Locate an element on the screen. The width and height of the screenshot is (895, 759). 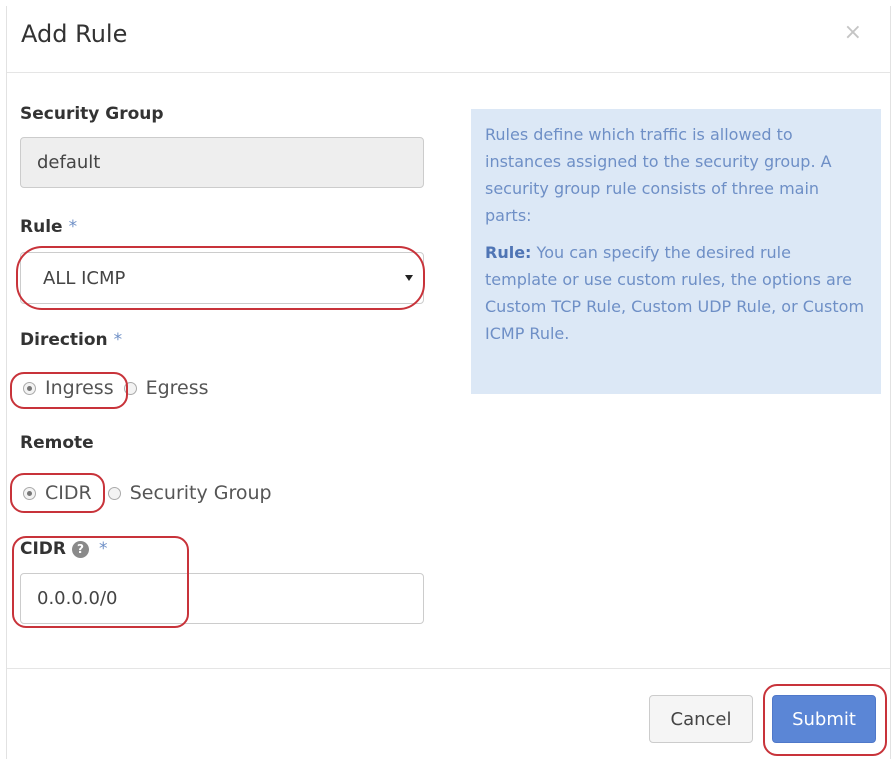
direction-egress-option: Egress is located at coordinates (166, 388).